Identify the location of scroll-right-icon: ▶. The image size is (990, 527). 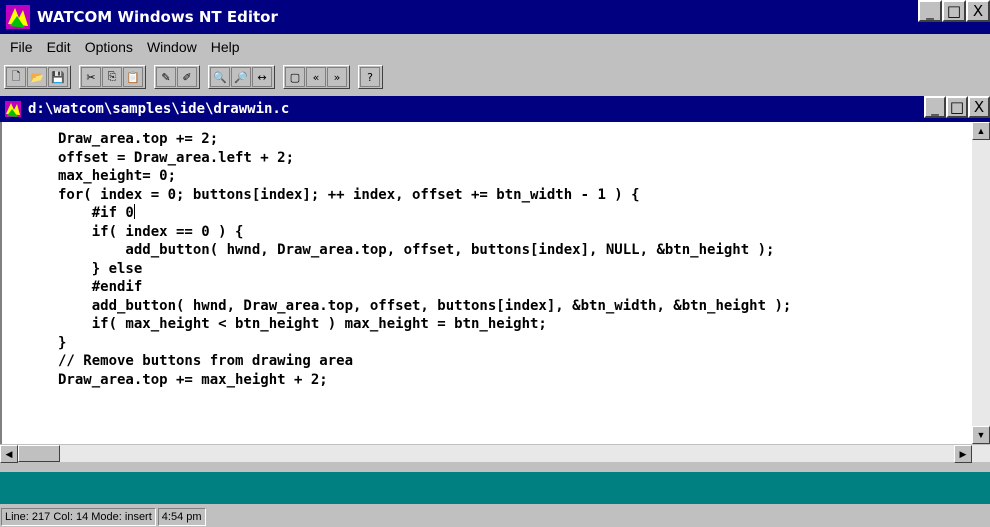
(963, 454).